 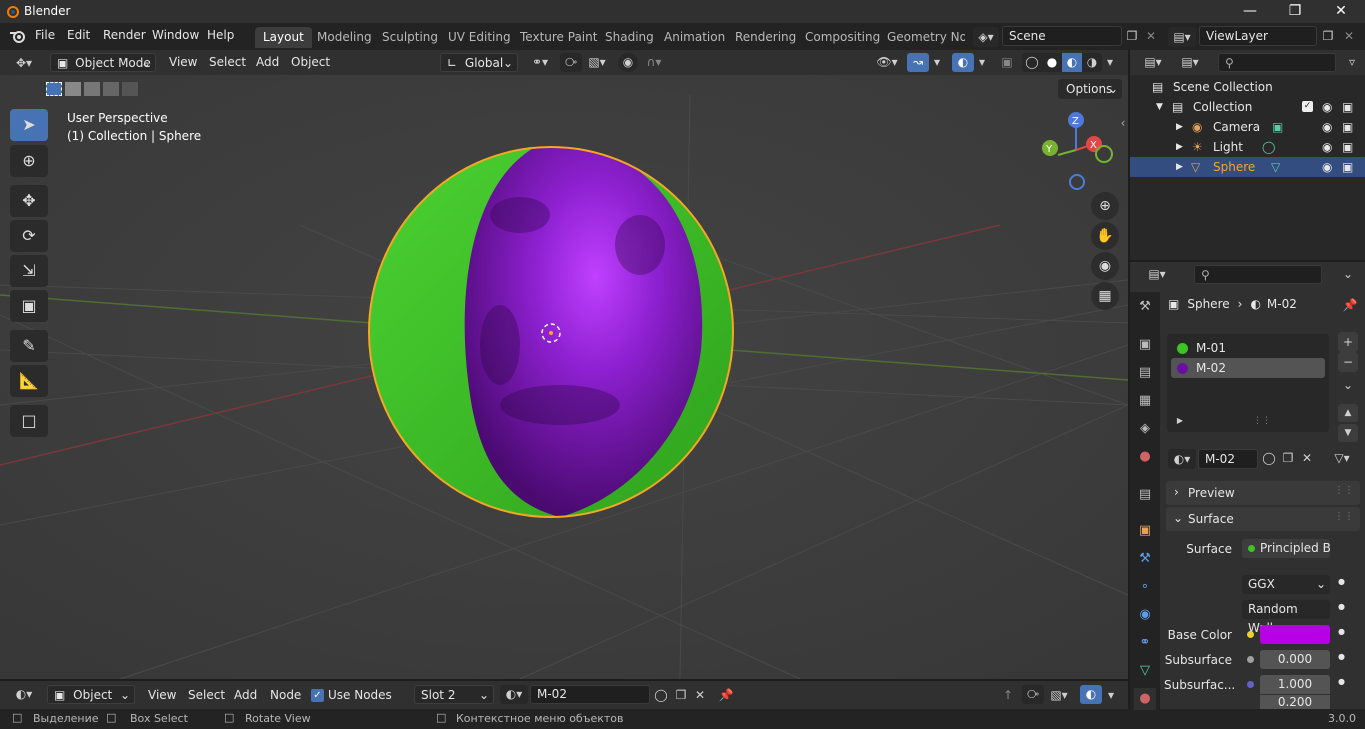 I want to click on remove-slot-button: −, so click(x=1348, y=362).